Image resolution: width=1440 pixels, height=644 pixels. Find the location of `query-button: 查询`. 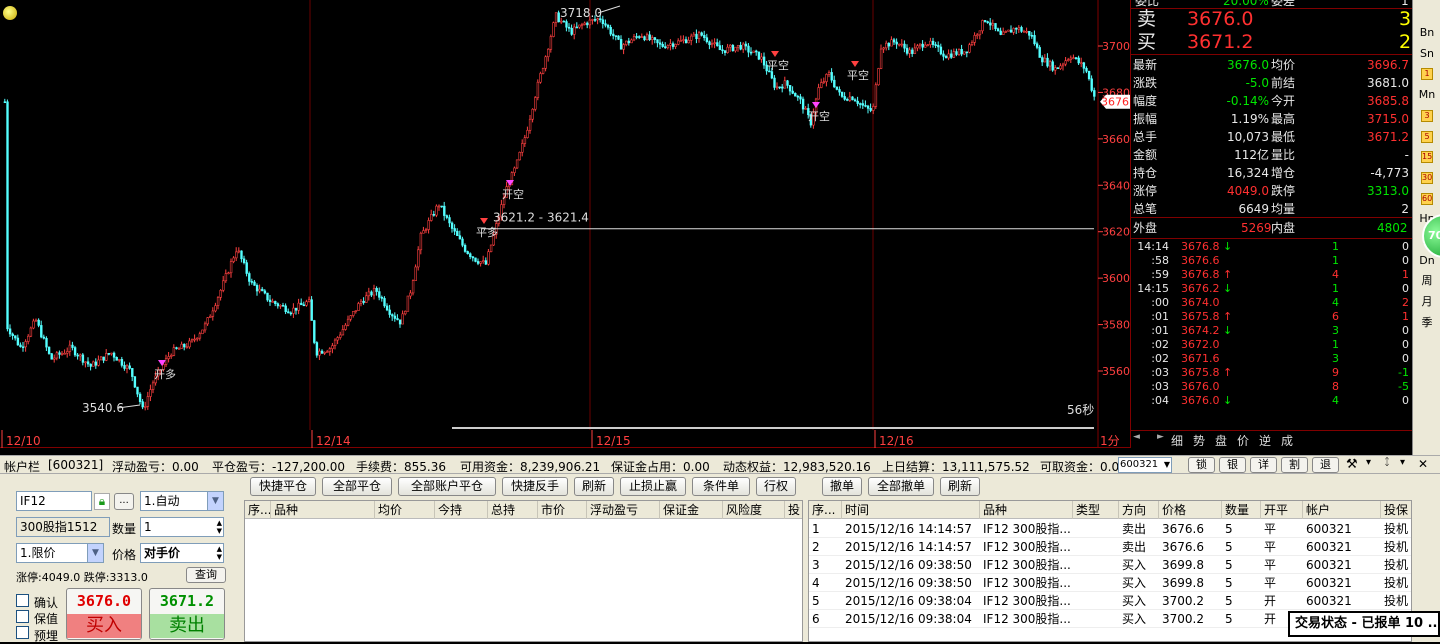

query-button: 查询 is located at coordinates (206, 575).